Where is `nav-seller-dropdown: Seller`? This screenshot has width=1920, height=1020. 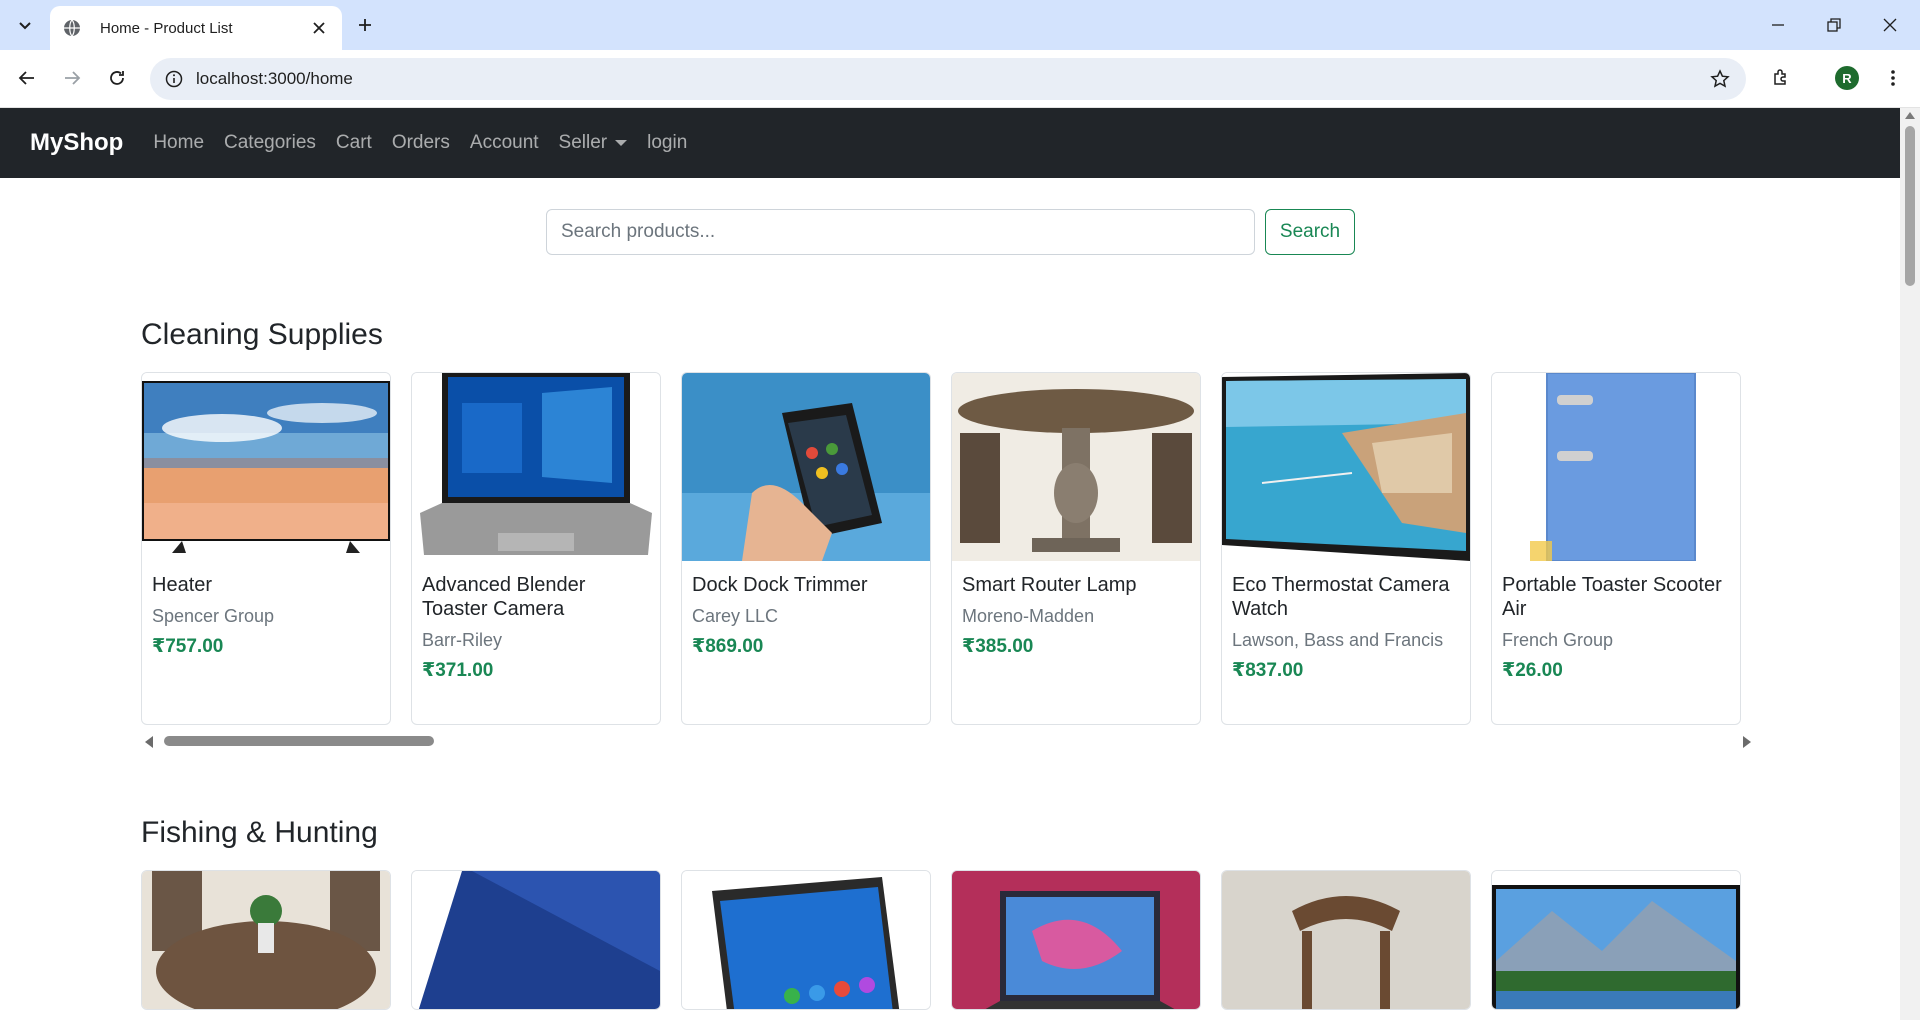 nav-seller-dropdown: Seller is located at coordinates (593, 143).